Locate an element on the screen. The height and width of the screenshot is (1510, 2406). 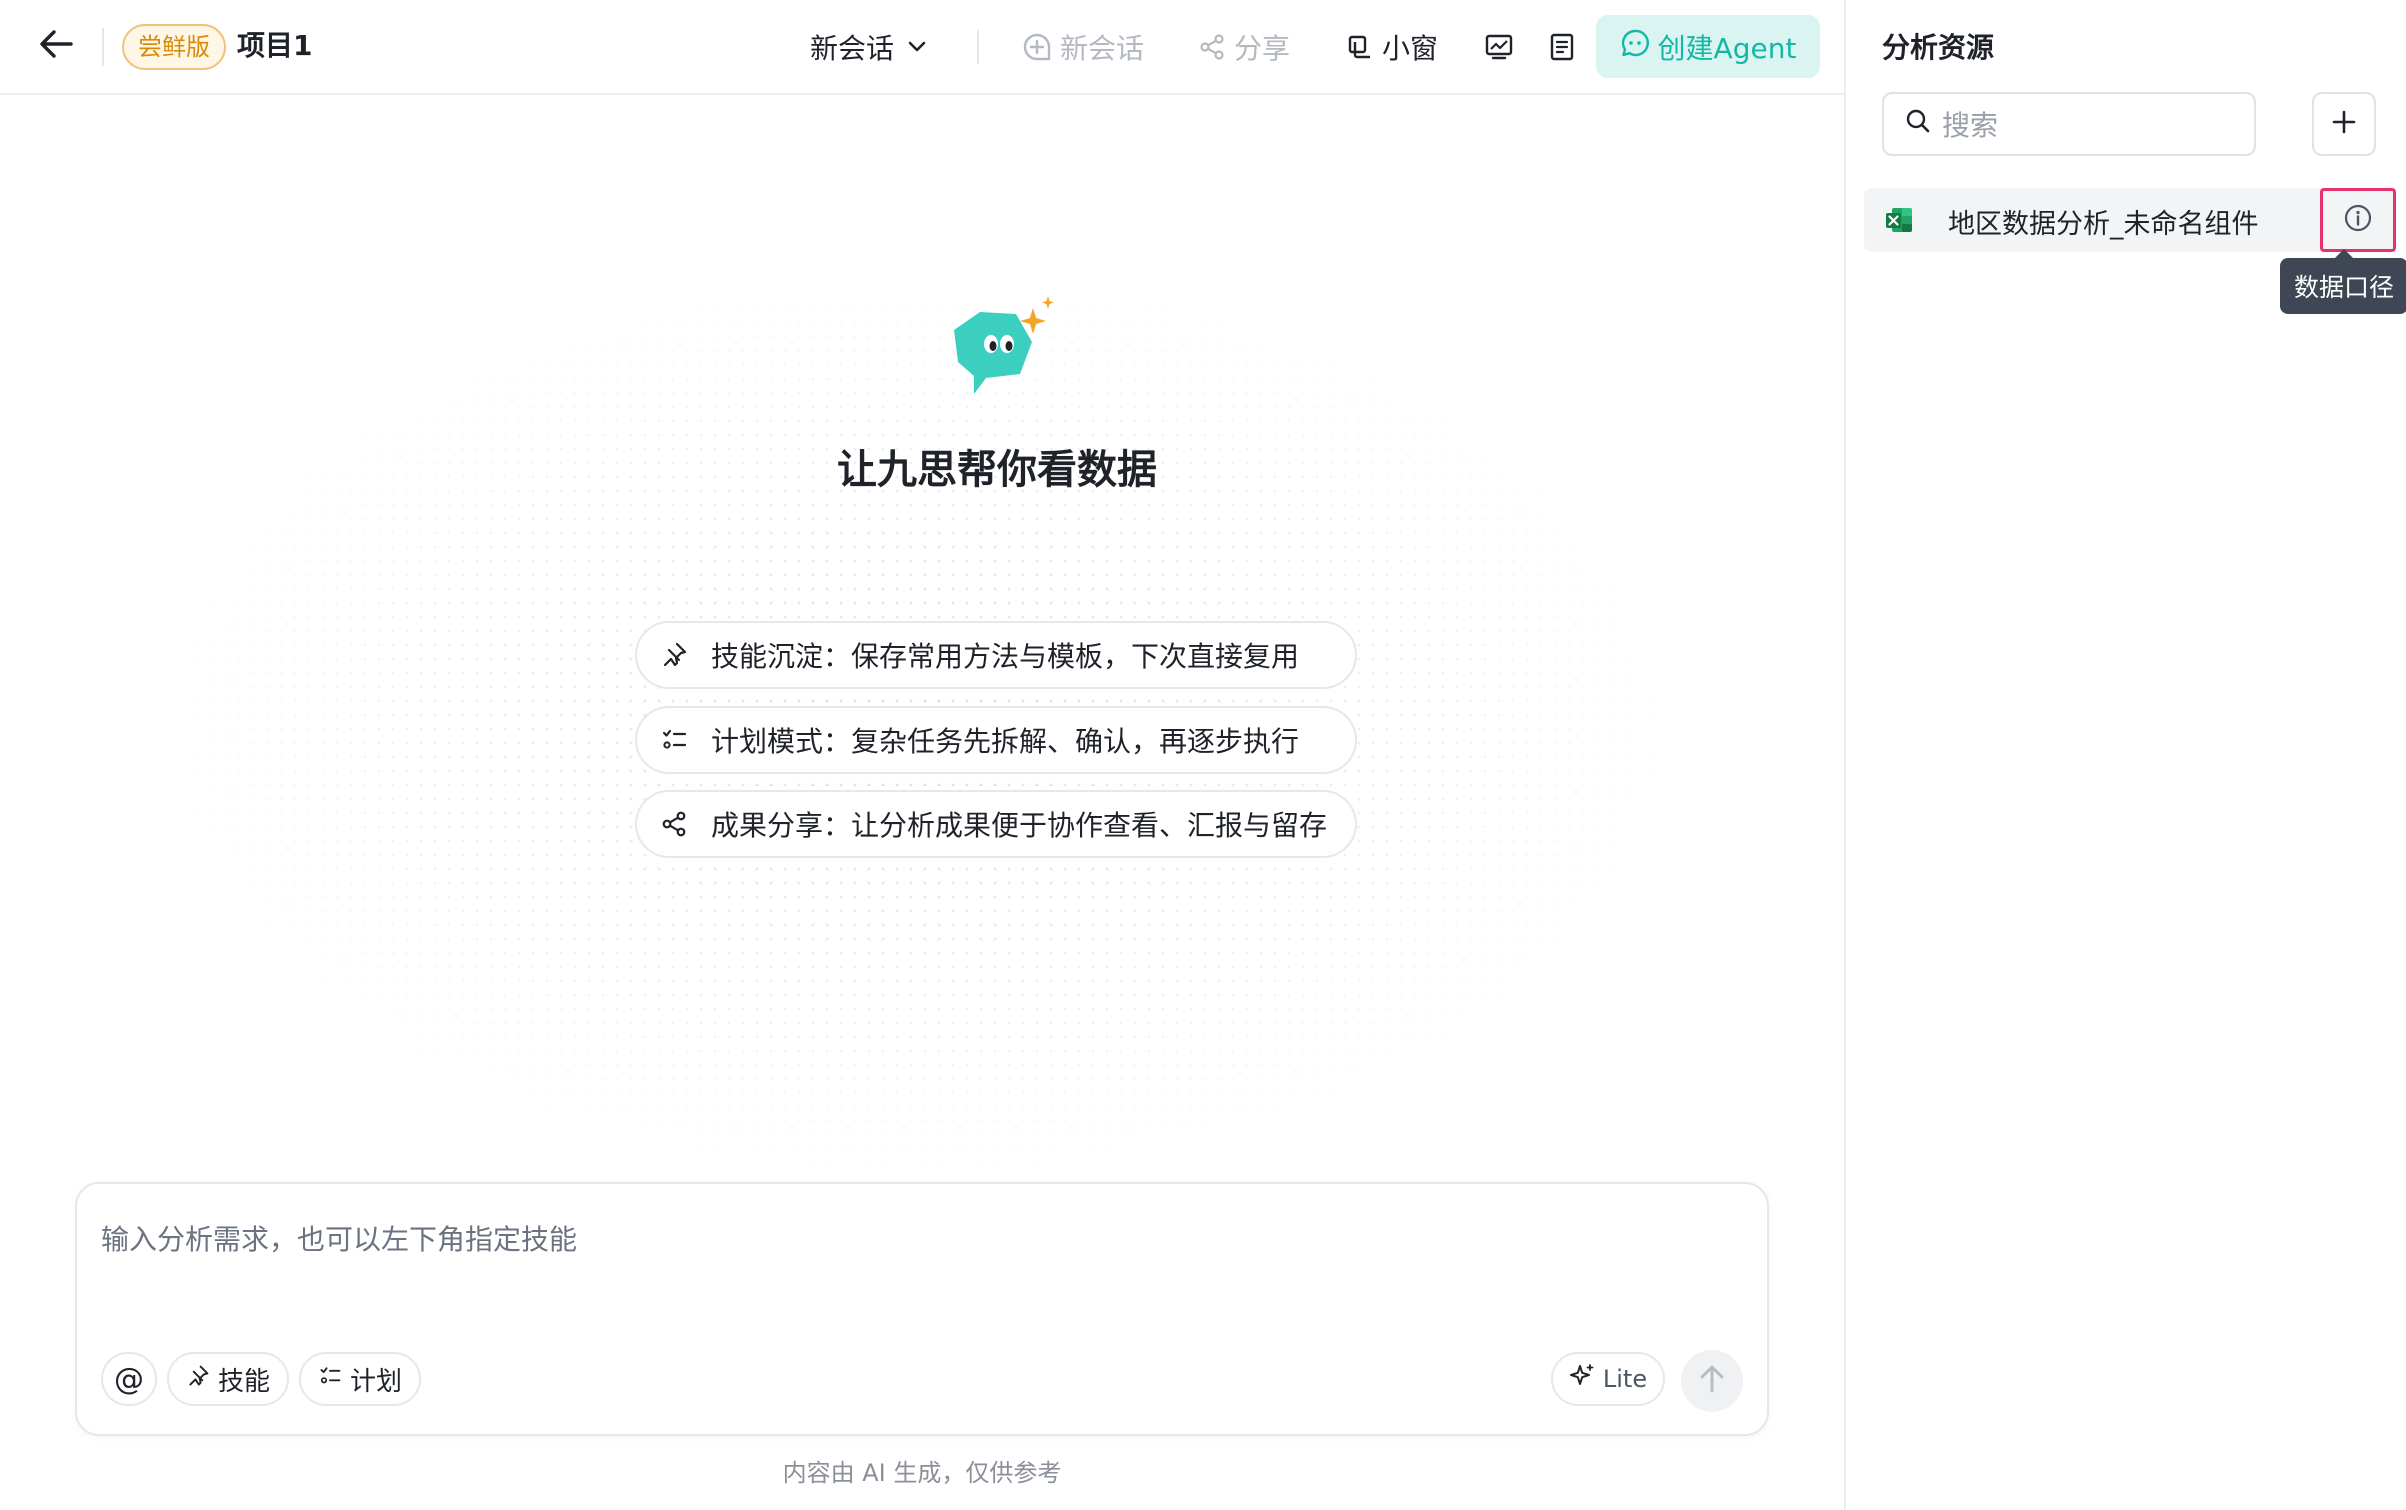
feature-skill: 技能沉淀：保存常用方法与模板，下次直接复用 is located at coordinates (996, 655).